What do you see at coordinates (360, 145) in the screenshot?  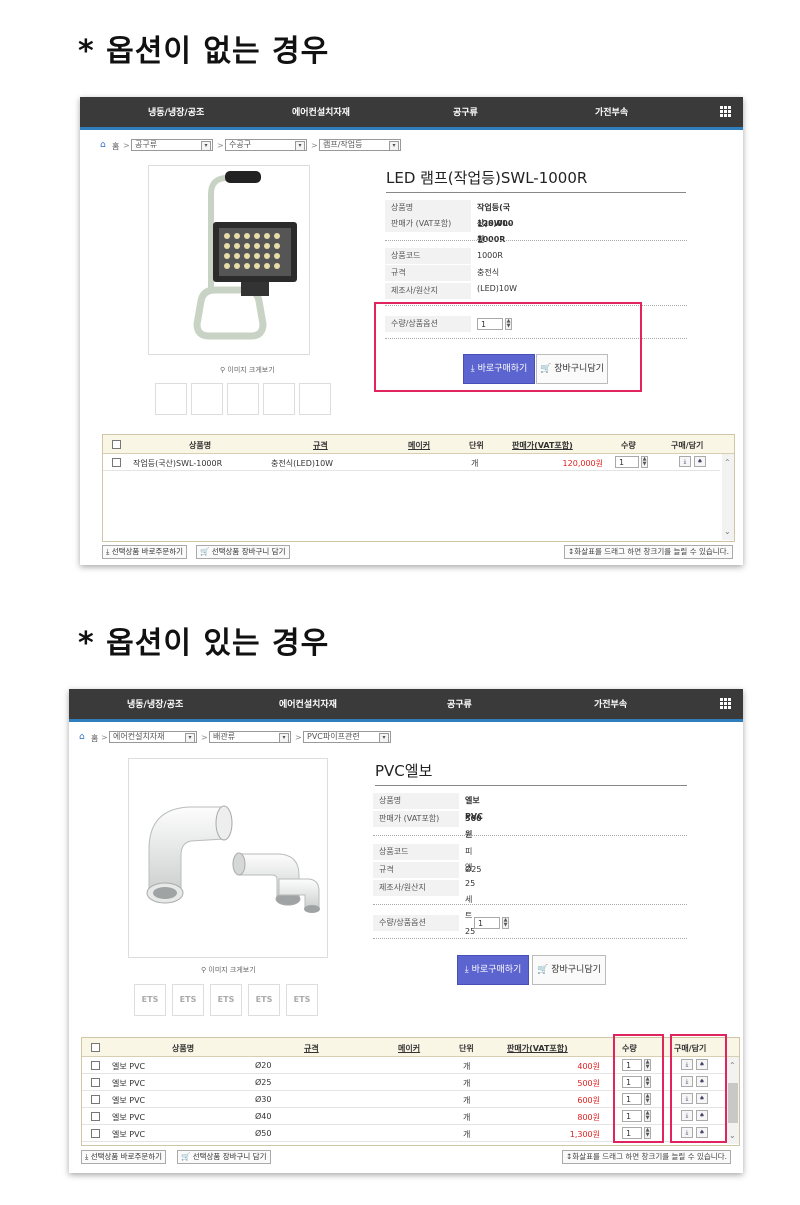 I see `category-select-3: 램프/작업등 ▾` at bounding box center [360, 145].